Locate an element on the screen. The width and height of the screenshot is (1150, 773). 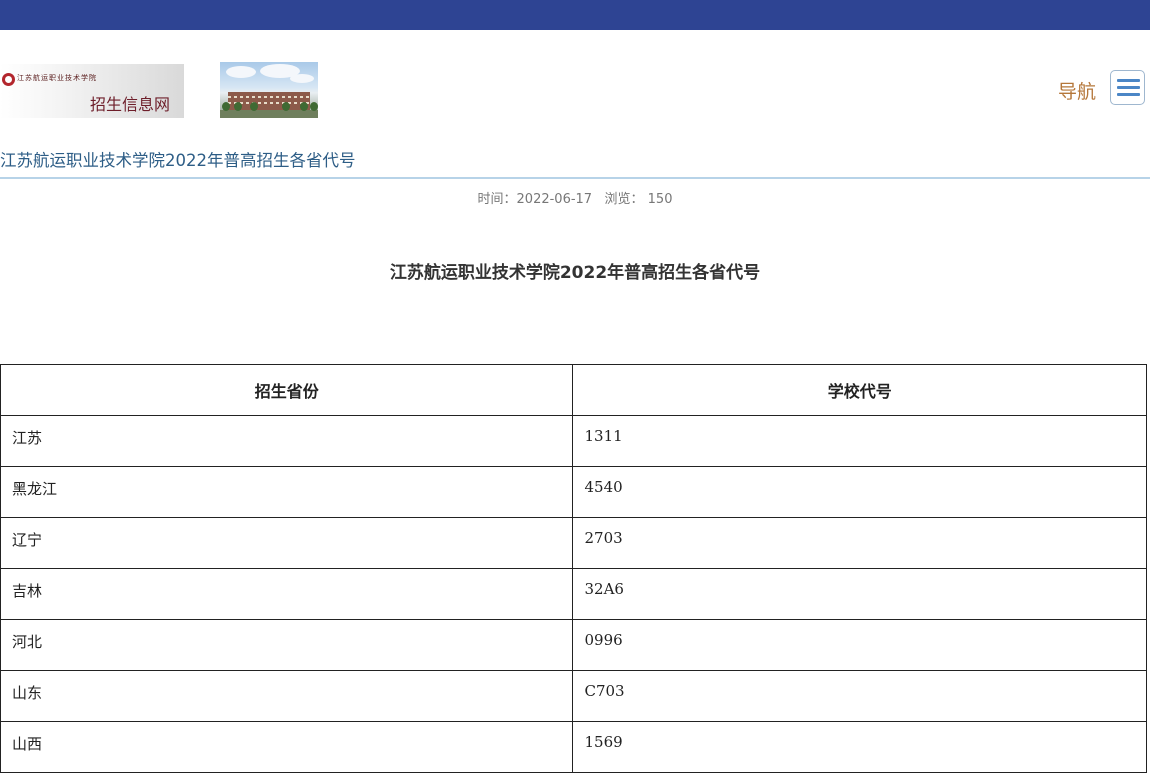
column-header-code: 学校代号 is located at coordinates (859, 390).